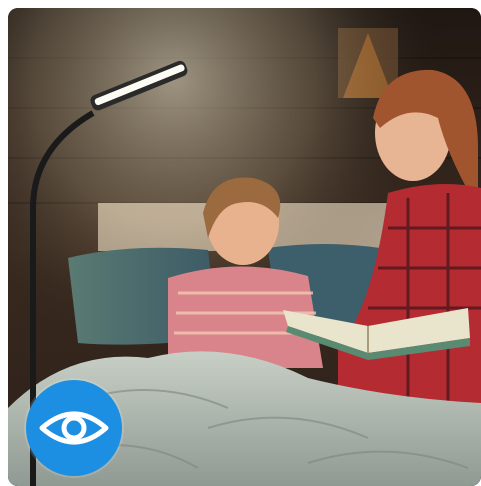 This screenshot has width=481, height=486. I want to click on eye-care-badge, so click(74, 428).